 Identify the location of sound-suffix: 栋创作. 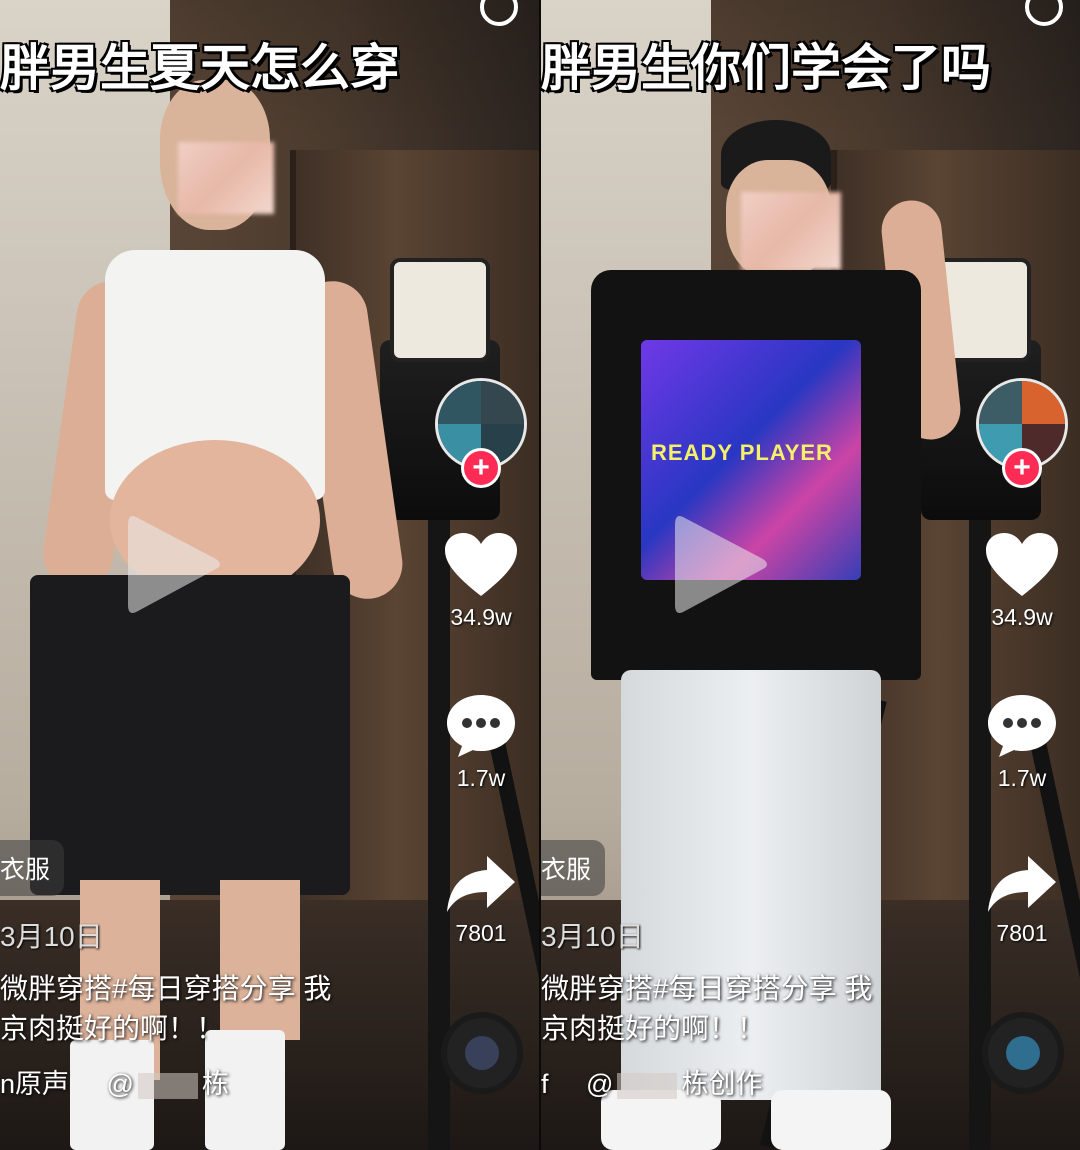
(722, 1084).